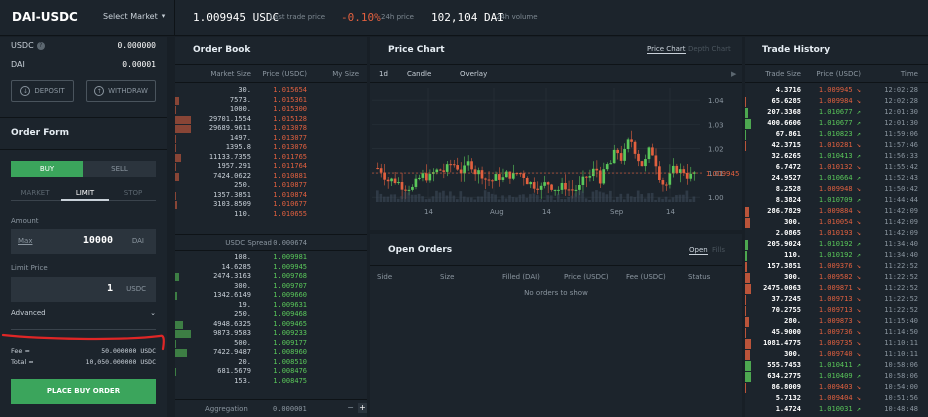  What do you see at coordinates (271, 277) in the screenshot?
I see `bid-row: 2474.3163 1.009768` at bounding box center [271, 277].